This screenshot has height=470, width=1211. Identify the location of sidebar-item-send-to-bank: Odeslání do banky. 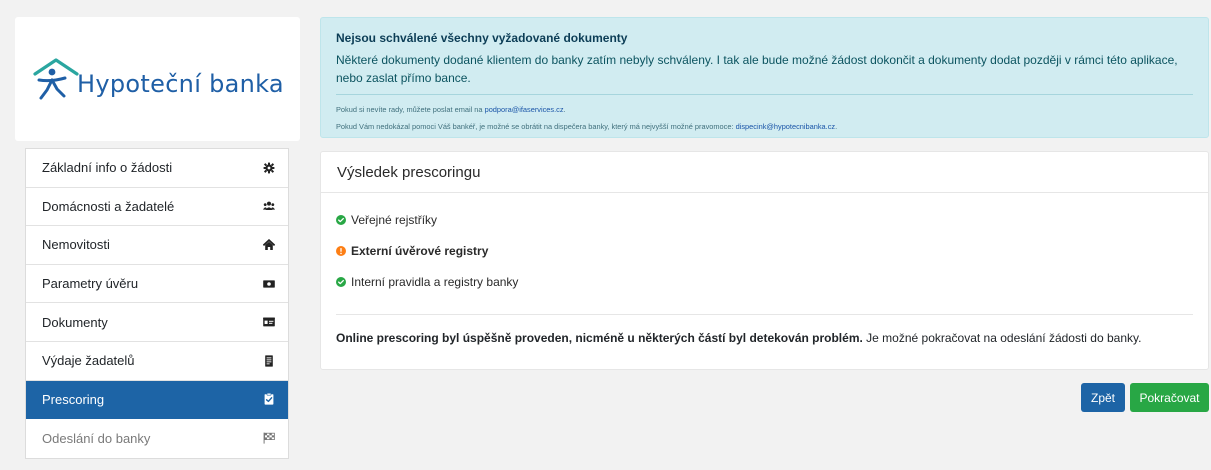
(157, 438).